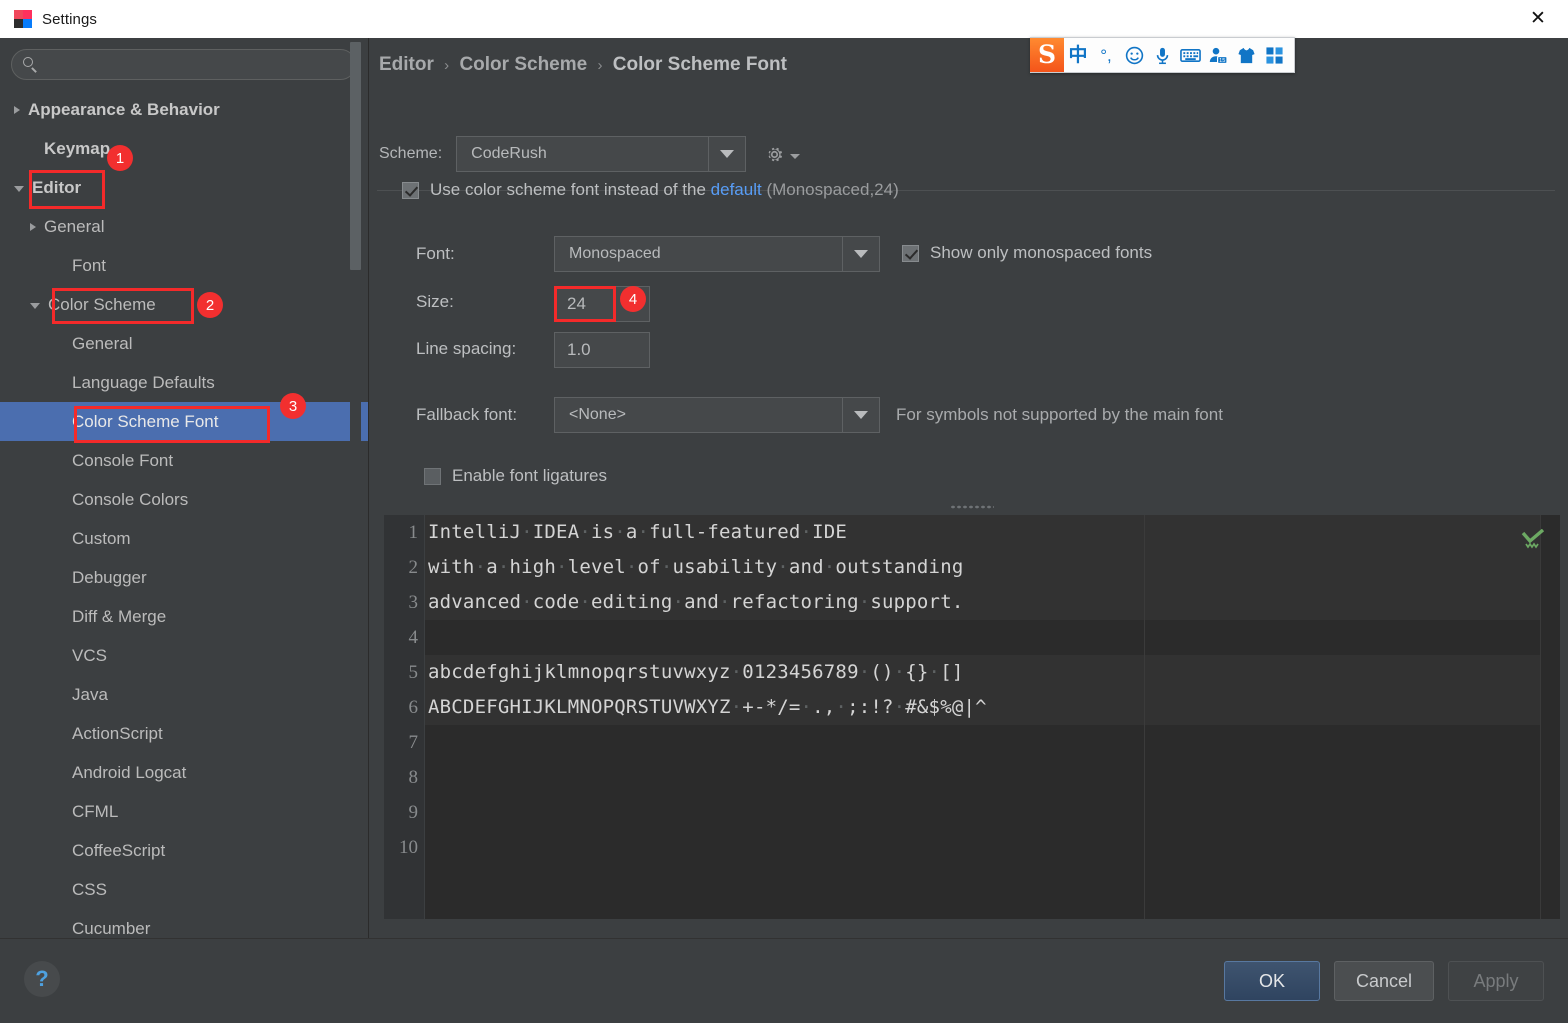 The image size is (1568, 1023). What do you see at coordinates (23, 19) in the screenshot?
I see `intellij-idea-icon` at bounding box center [23, 19].